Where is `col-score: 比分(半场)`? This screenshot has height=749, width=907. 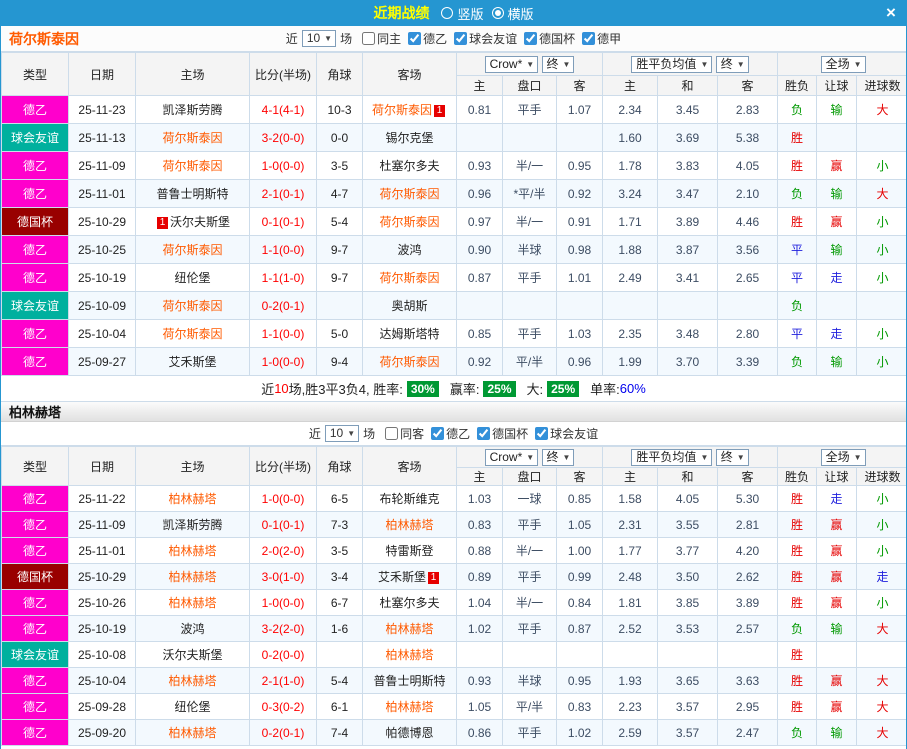 col-score: 比分(半场) is located at coordinates (283, 74).